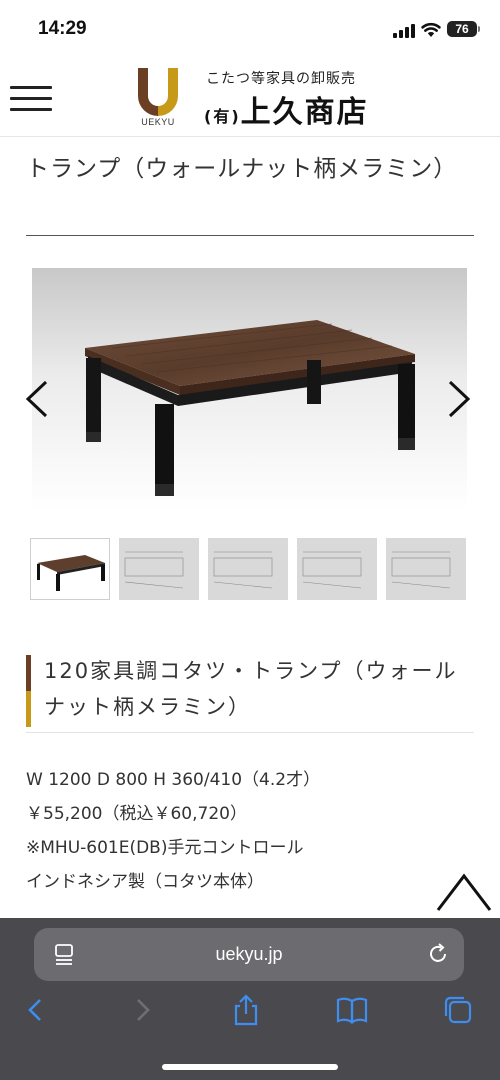 The height and width of the screenshot is (1080, 500). What do you see at coordinates (62, 28) in the screenshot?
I see `status-time: 14:29` at bounding box center [62, 28].